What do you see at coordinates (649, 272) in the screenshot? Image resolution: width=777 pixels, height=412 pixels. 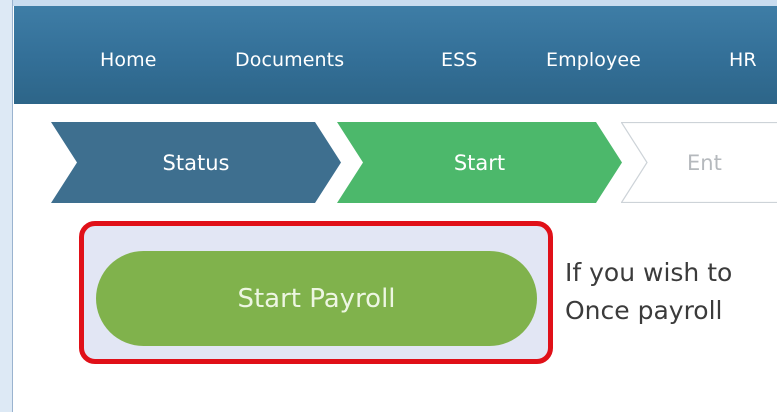 I see `info-text-line-1: If you wish to` at bounding box center [649, 272].